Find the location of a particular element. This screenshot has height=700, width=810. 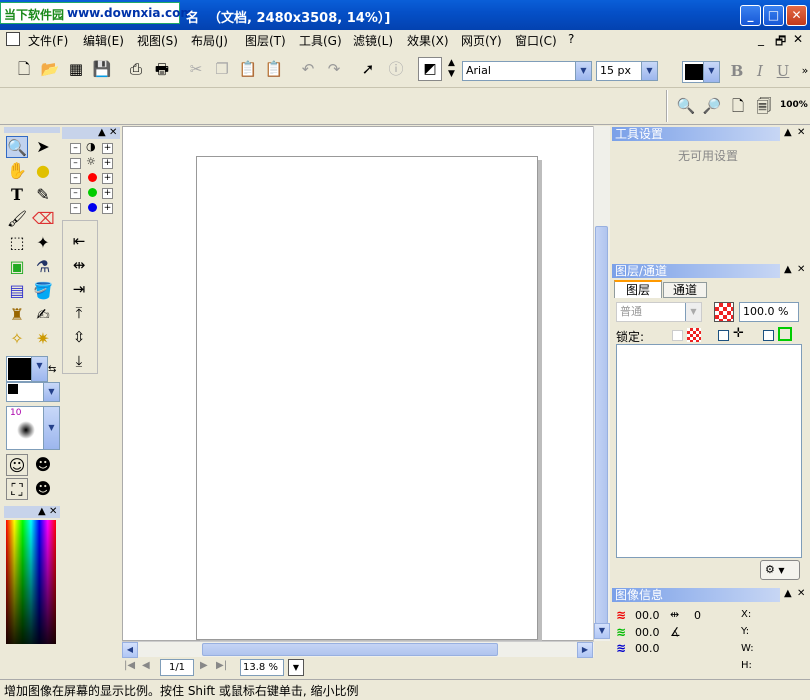

layer-list is located at coordinates (709, 451).